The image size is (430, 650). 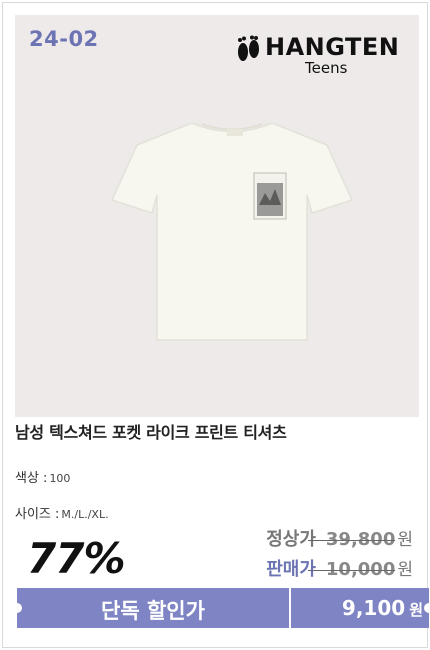 I want to click on color-label: 색상 :, so click(x=31, y=478).